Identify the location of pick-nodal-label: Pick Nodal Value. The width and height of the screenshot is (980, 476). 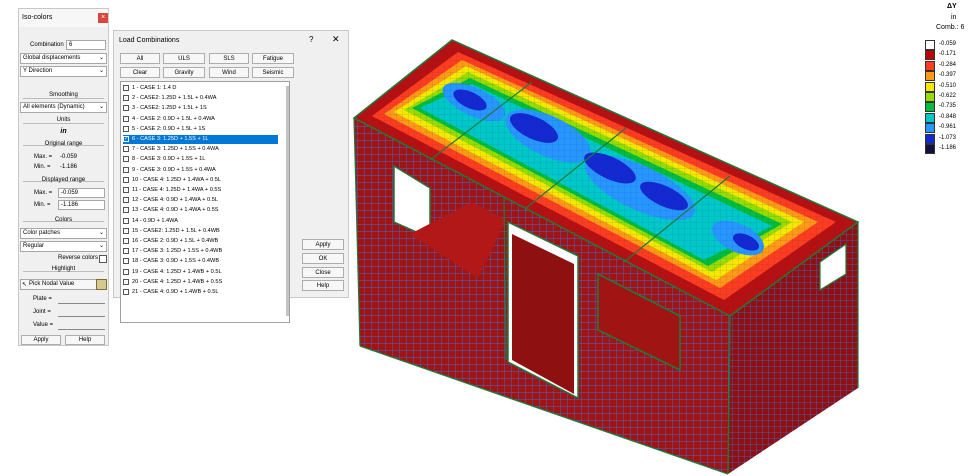
(52, 284).